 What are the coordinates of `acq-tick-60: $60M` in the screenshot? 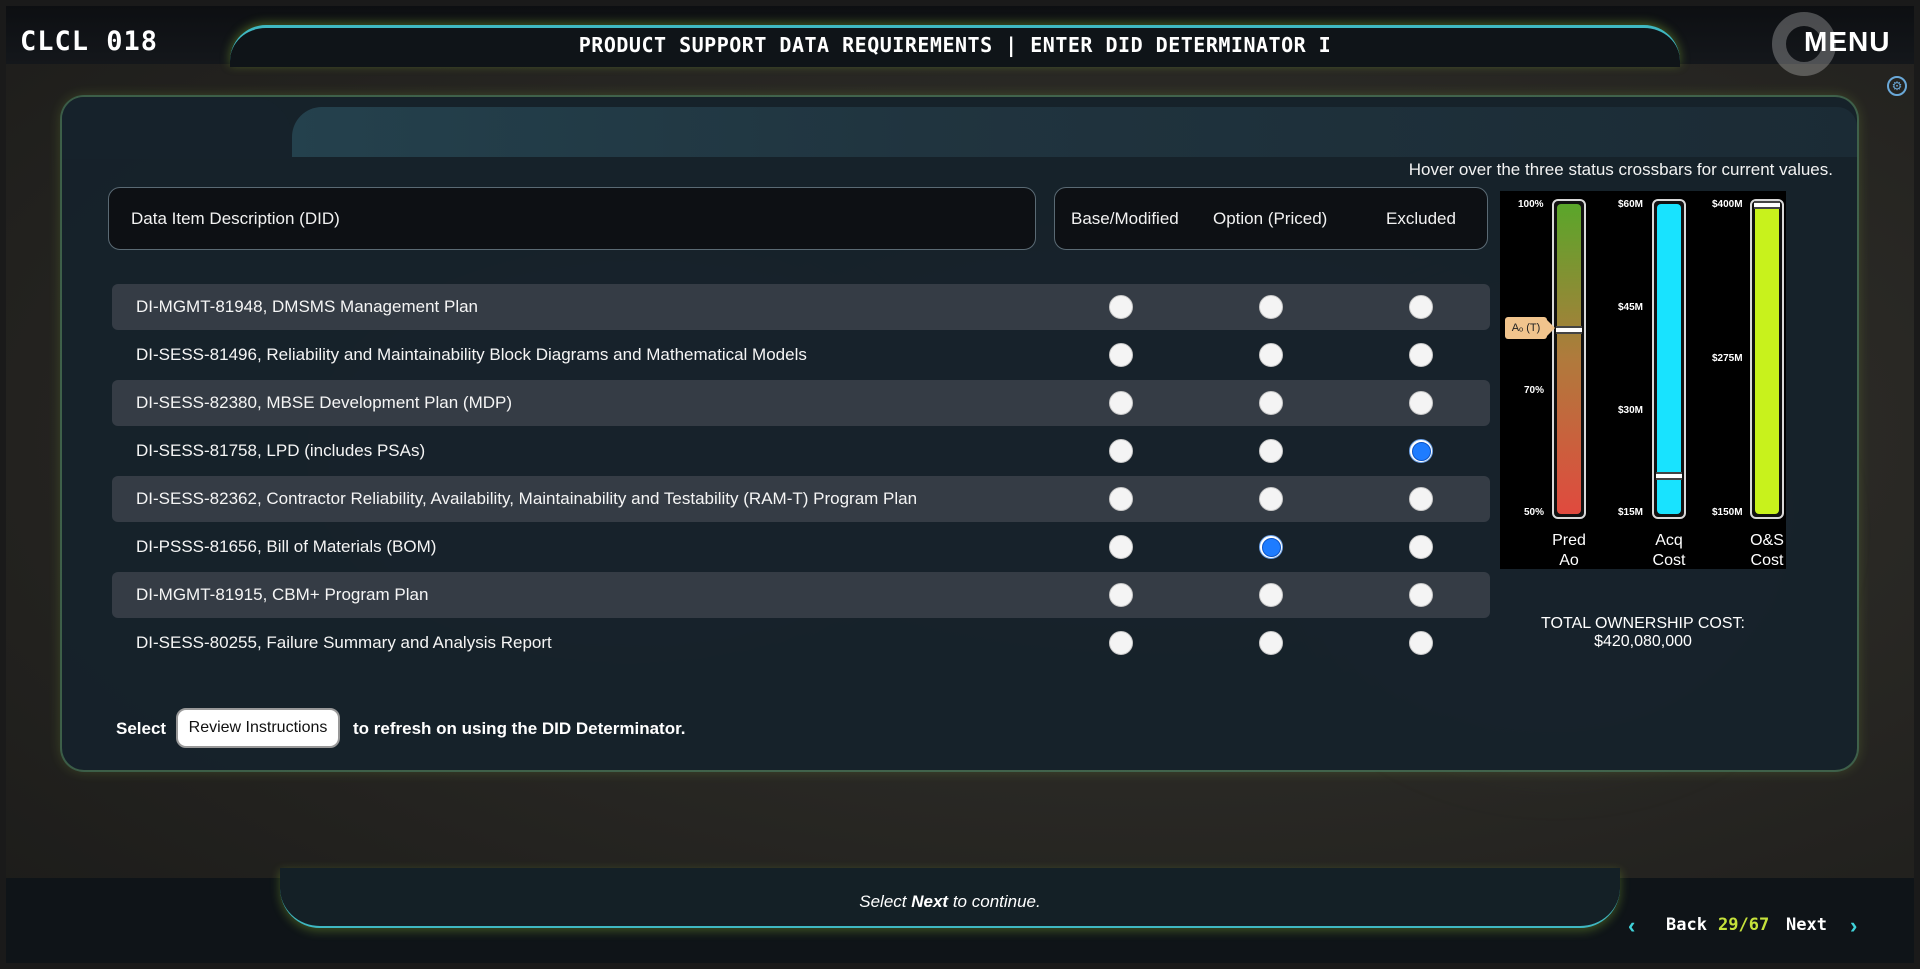 It's located at (1631, 204).